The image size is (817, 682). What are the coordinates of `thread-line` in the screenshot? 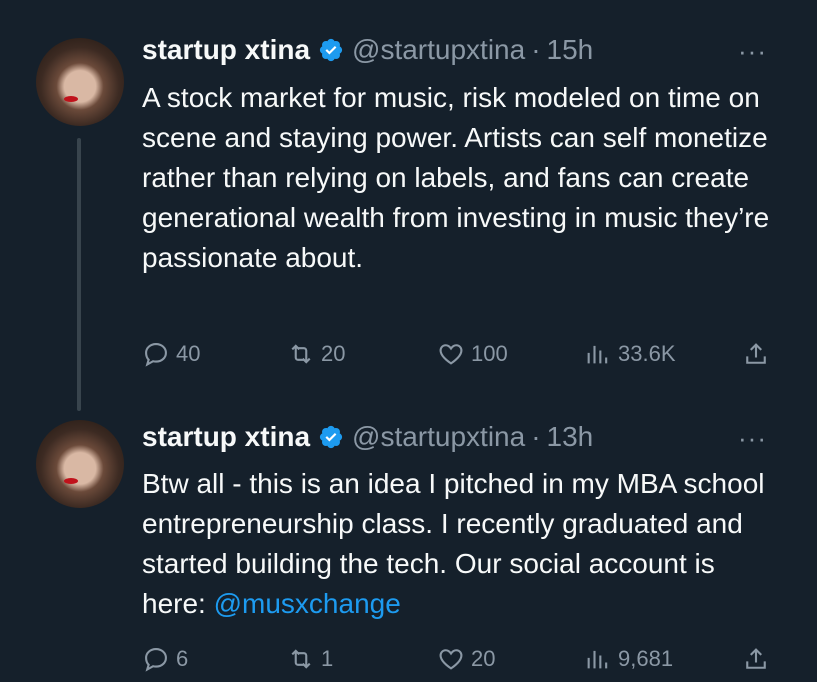 It's located at (79, 274).